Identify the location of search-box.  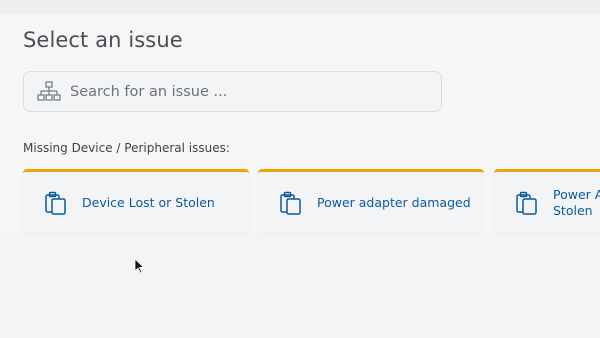
(232, 91).